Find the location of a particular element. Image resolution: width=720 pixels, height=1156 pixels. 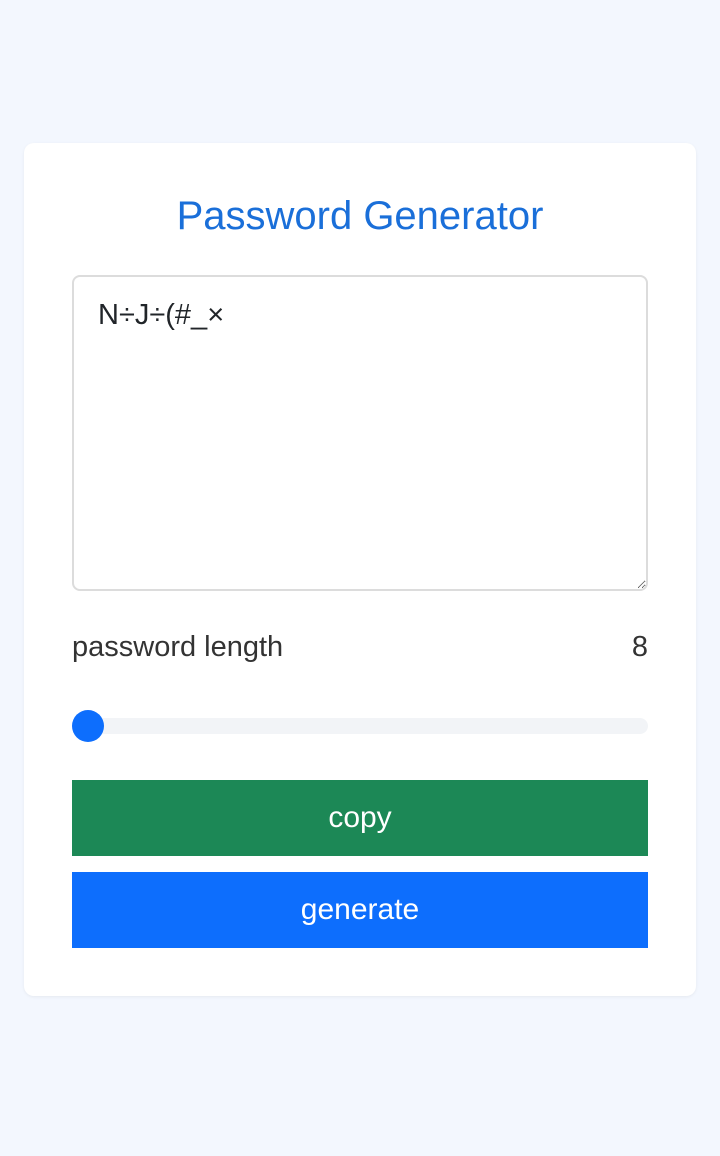

password-length-row: password length 8 is located at coordinates (360, 647).